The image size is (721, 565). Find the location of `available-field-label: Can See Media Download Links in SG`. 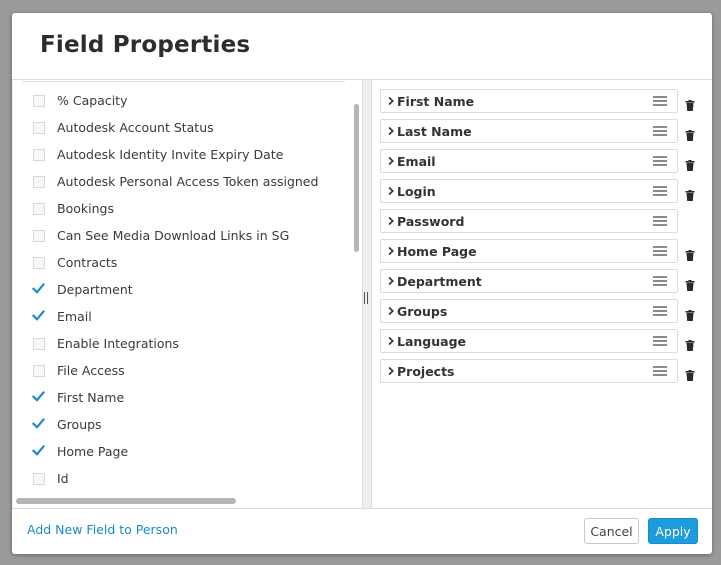

available-field-label: Can See Media Download Links in SG is located at coordinates (173, 235).